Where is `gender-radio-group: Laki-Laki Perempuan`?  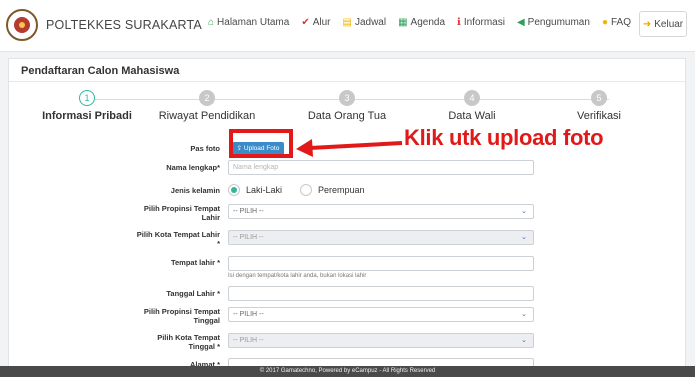
gender-radio-group: Laki-Laki Perempuan is located at coordinates (305, 190).